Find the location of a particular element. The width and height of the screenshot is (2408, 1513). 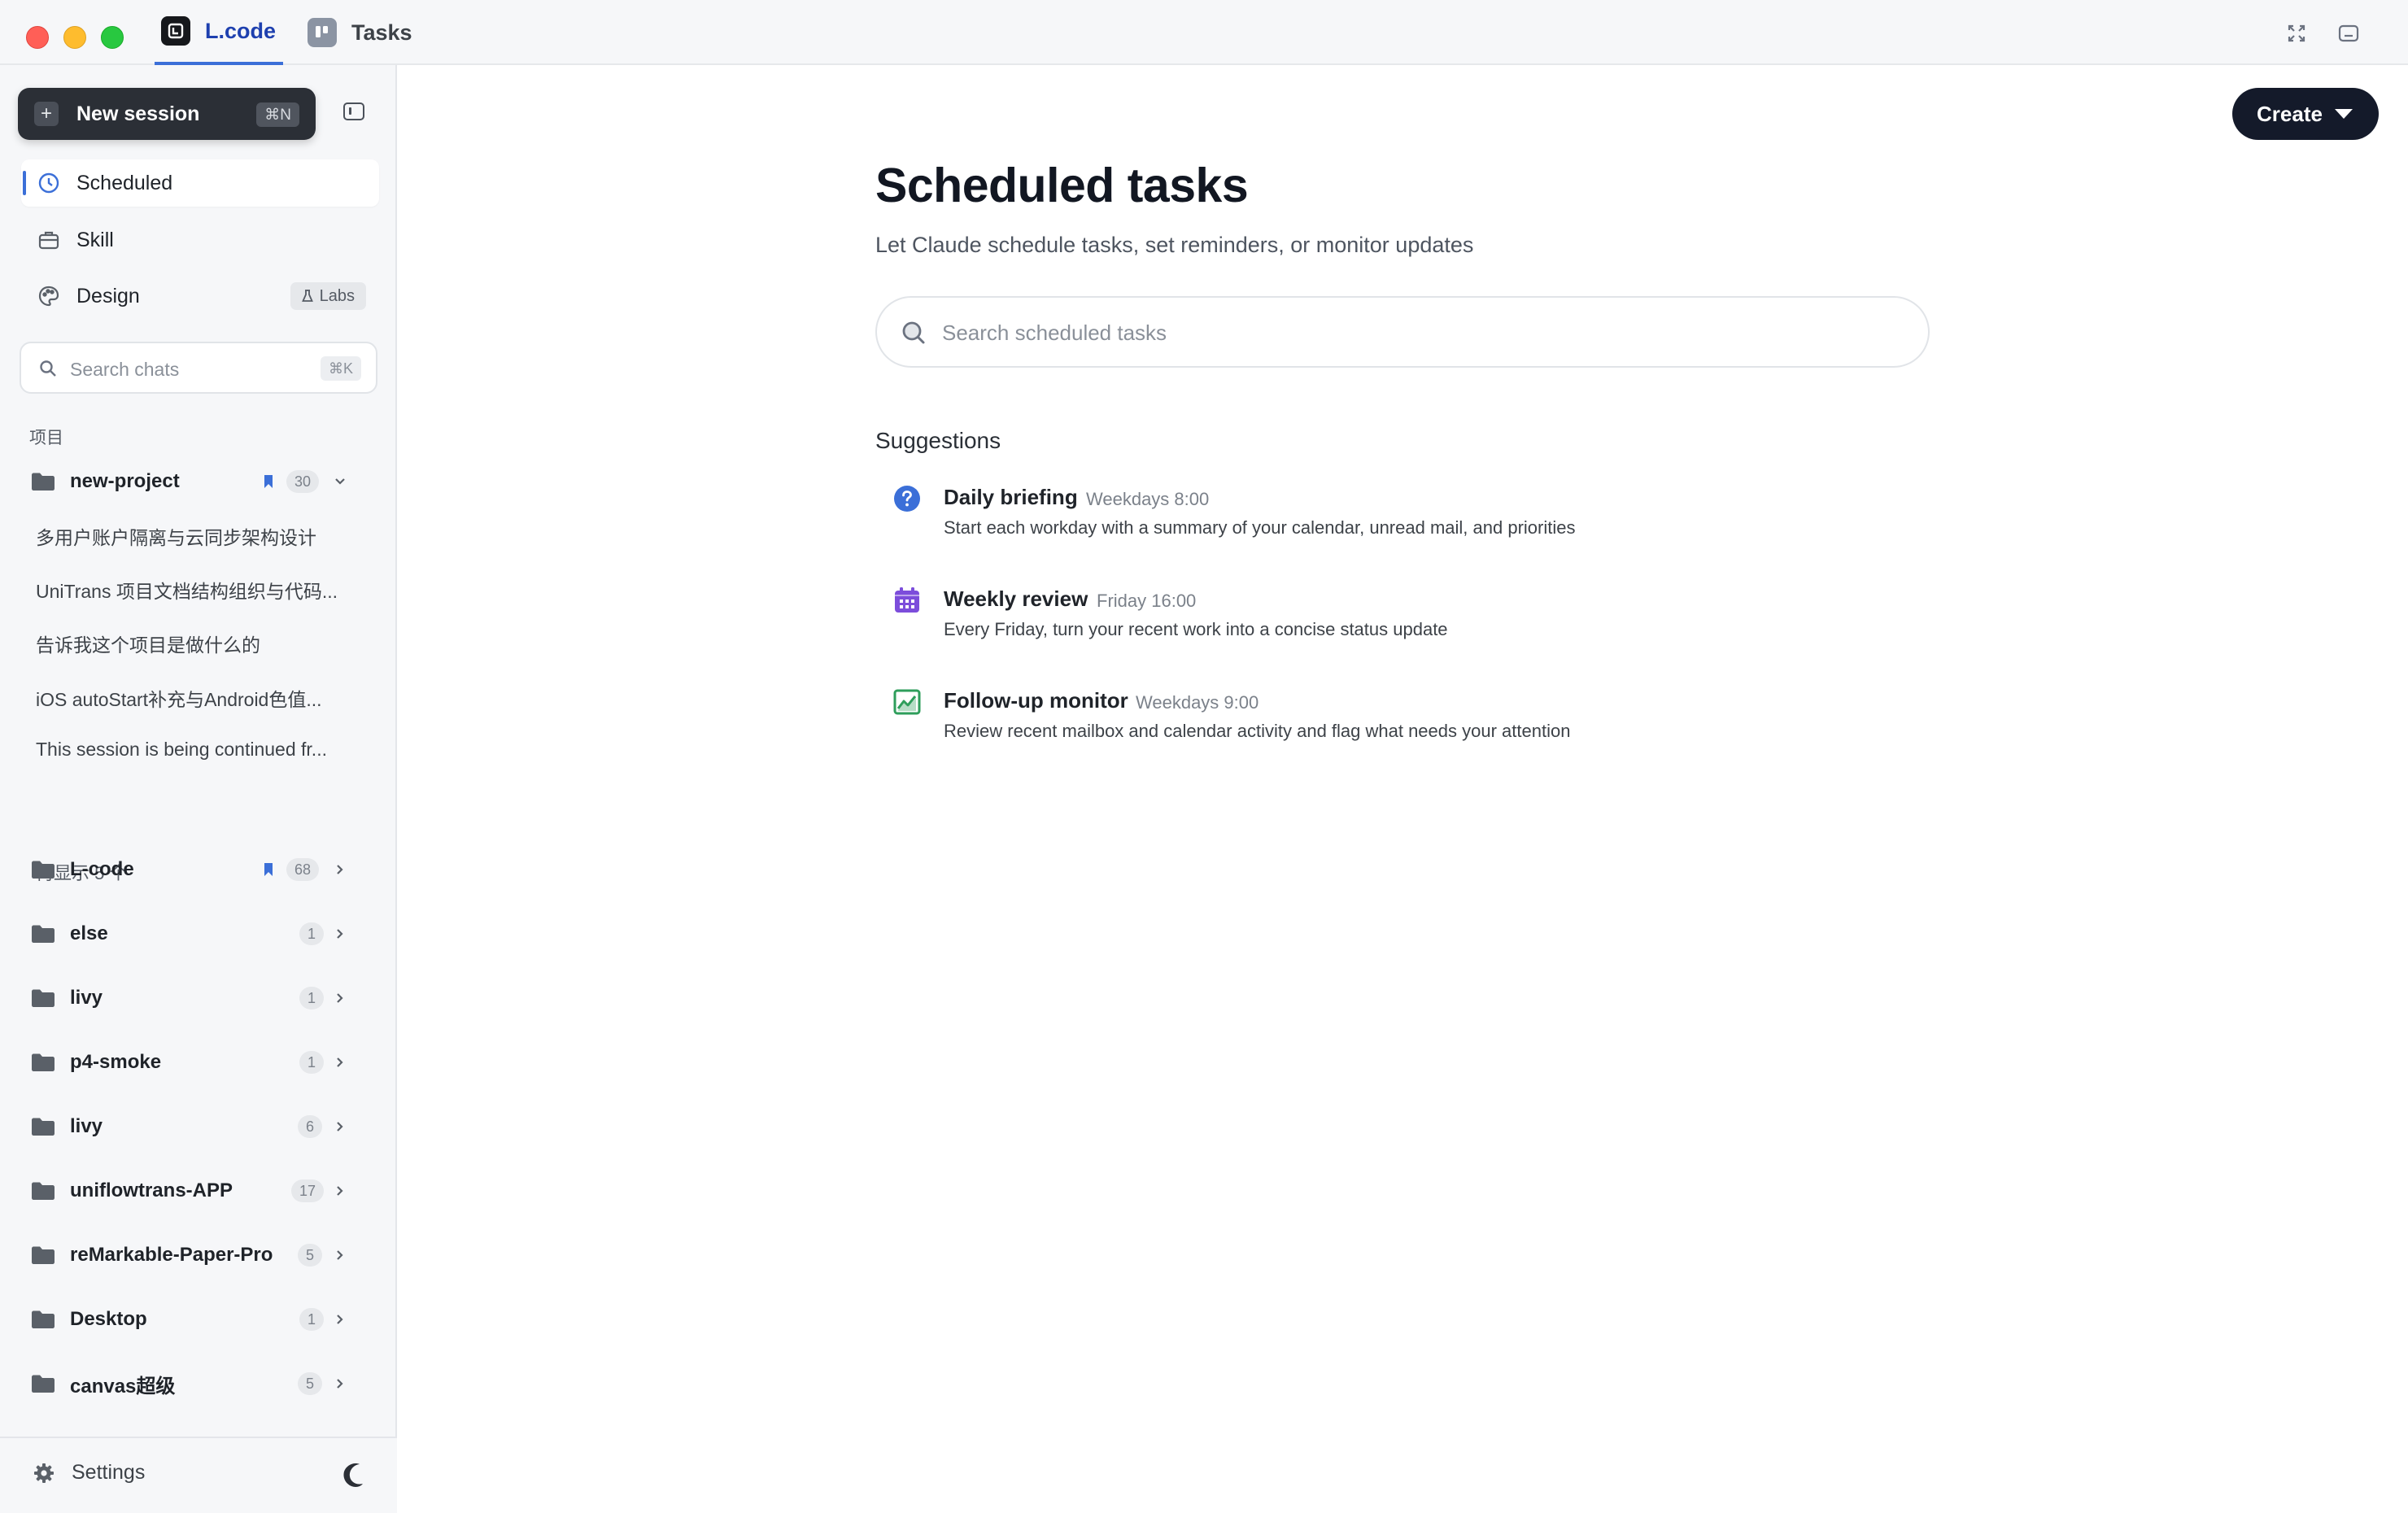

sidebar-panel-icon is located at coordinates (2348, 33).